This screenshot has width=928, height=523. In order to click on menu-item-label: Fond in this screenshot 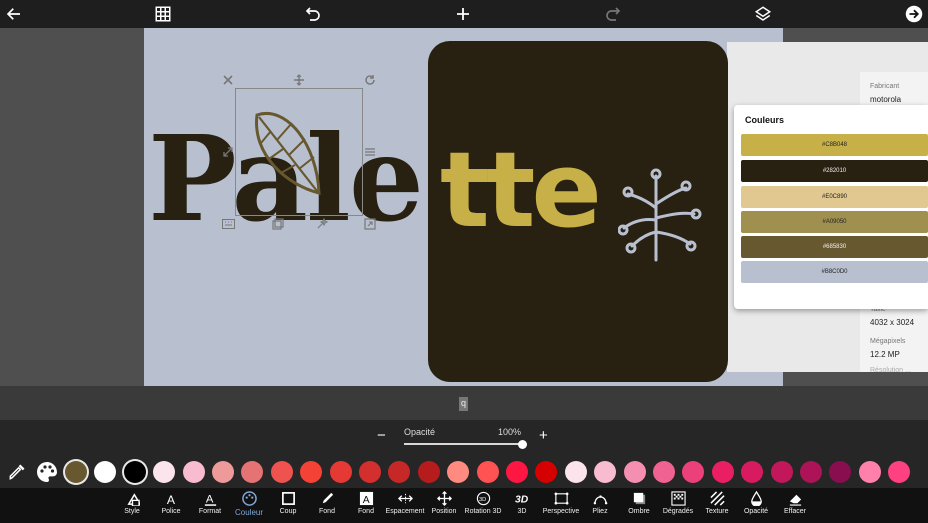, I will do `click(327, 511)`.